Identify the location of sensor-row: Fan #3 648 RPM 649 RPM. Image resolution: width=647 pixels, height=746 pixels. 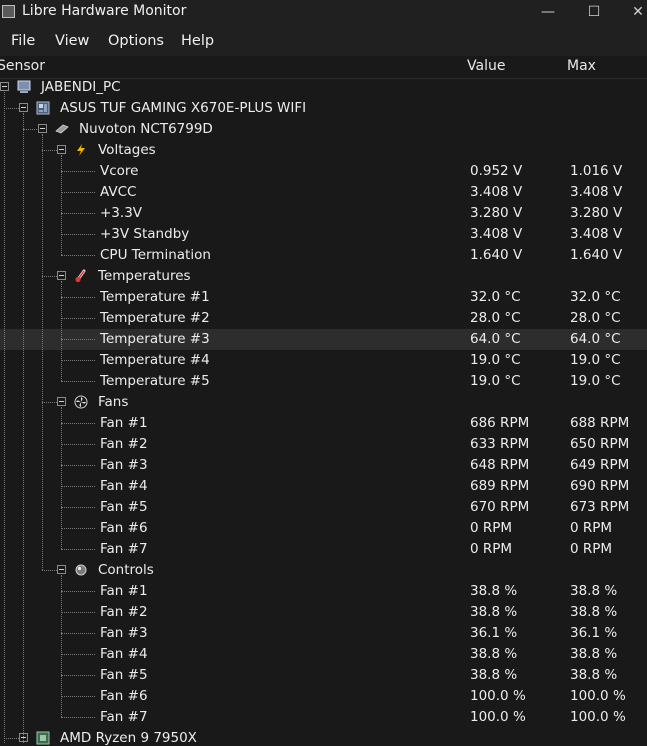
(323, 465).